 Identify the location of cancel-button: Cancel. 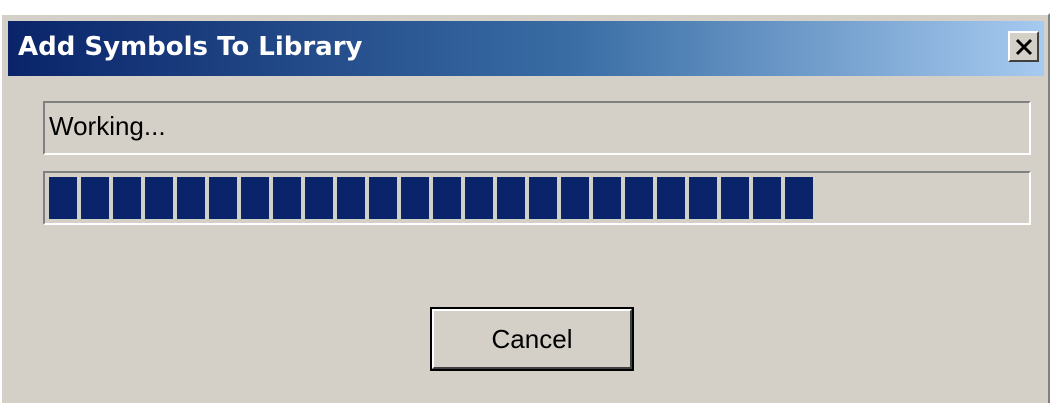
(532, 339).